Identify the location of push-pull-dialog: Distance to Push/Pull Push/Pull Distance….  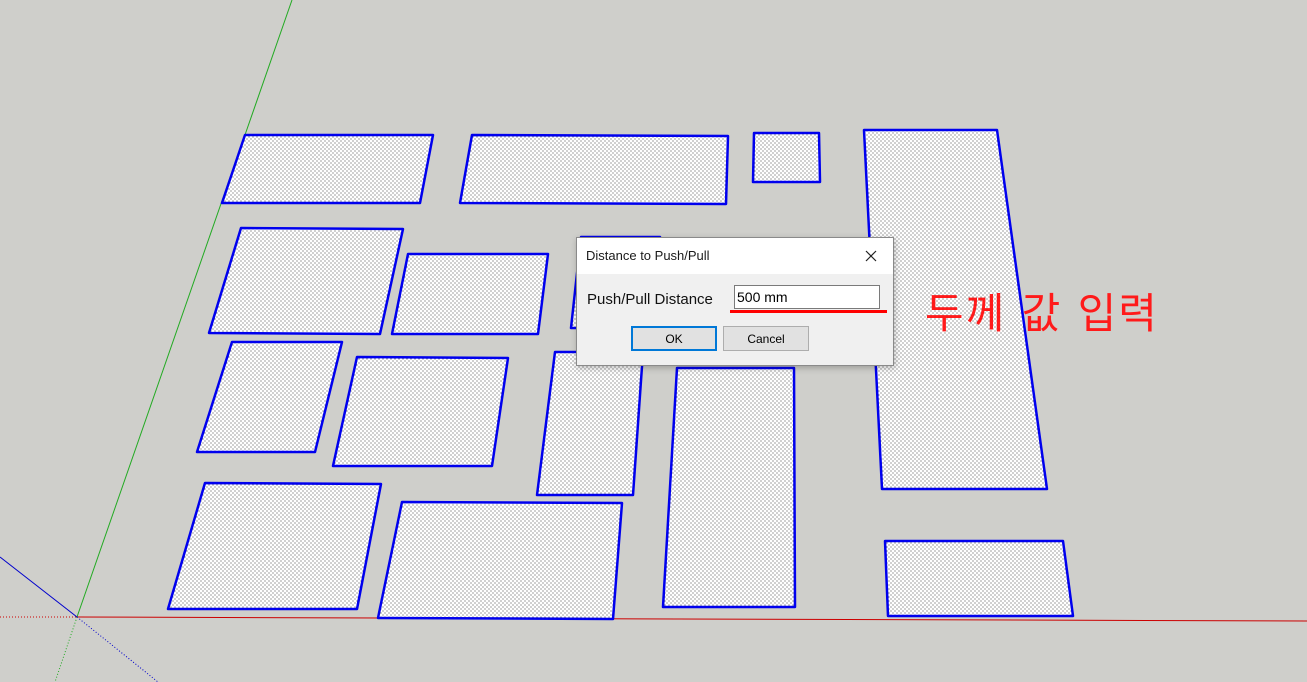
(735, 301).